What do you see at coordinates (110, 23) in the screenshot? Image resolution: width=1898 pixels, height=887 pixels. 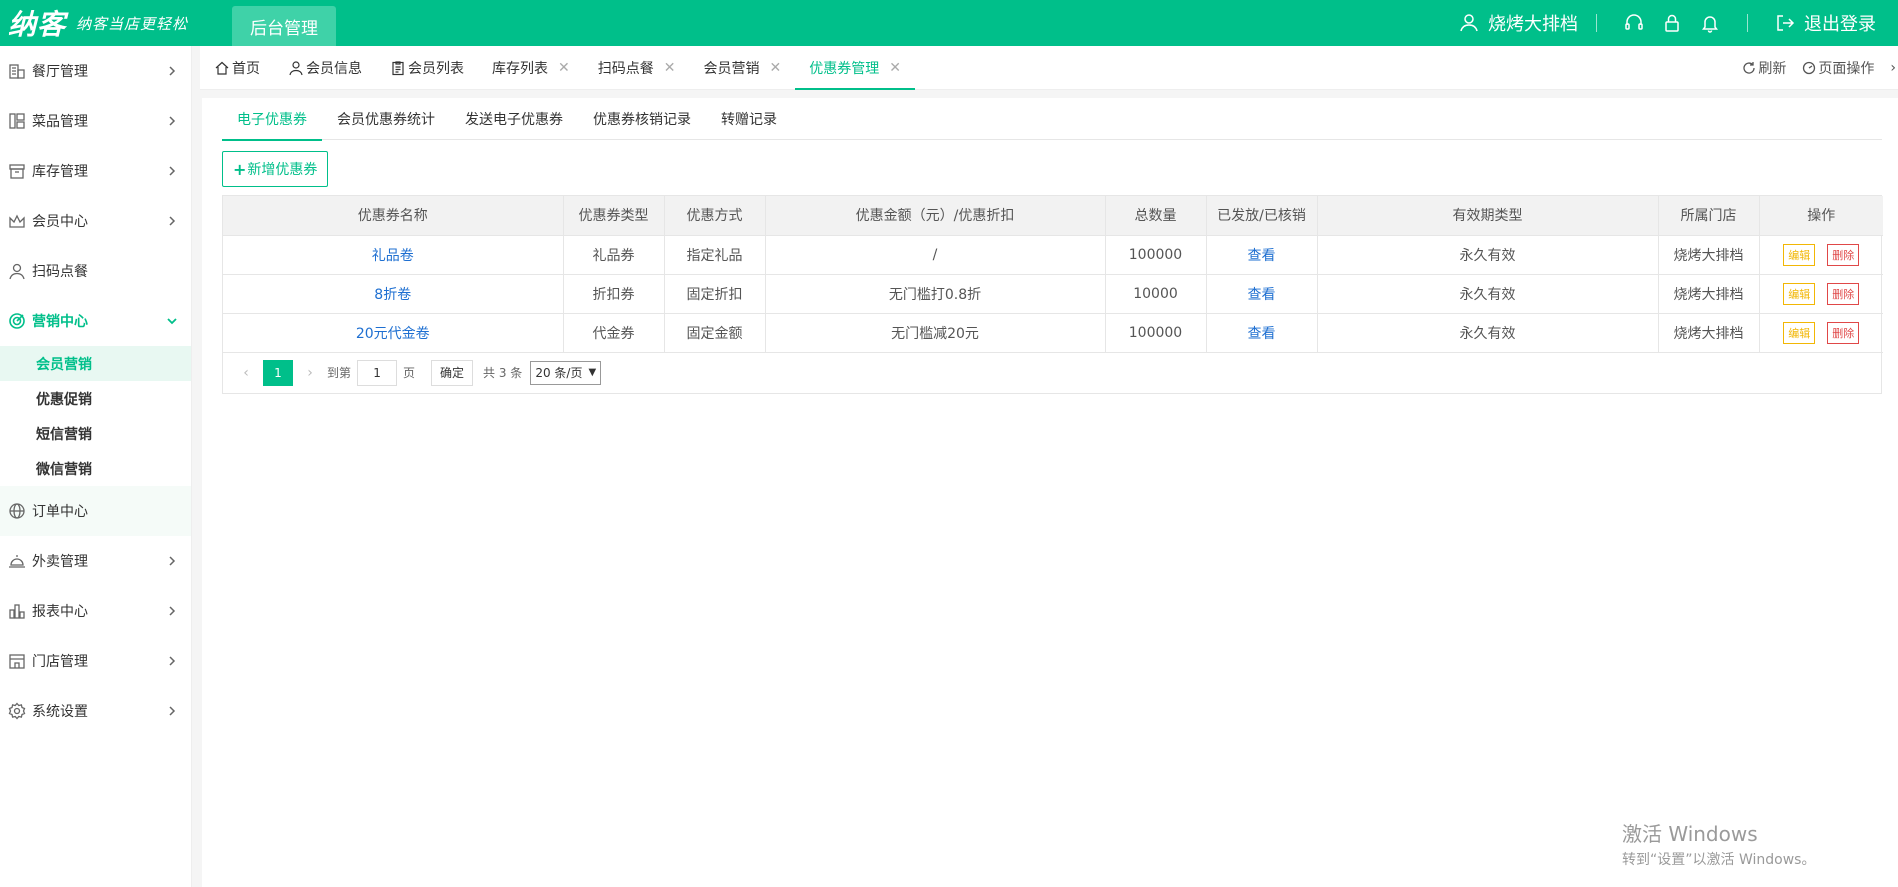 I see `logo: 纳客 纳客当店更轻松` at bounding box center [110, 23].